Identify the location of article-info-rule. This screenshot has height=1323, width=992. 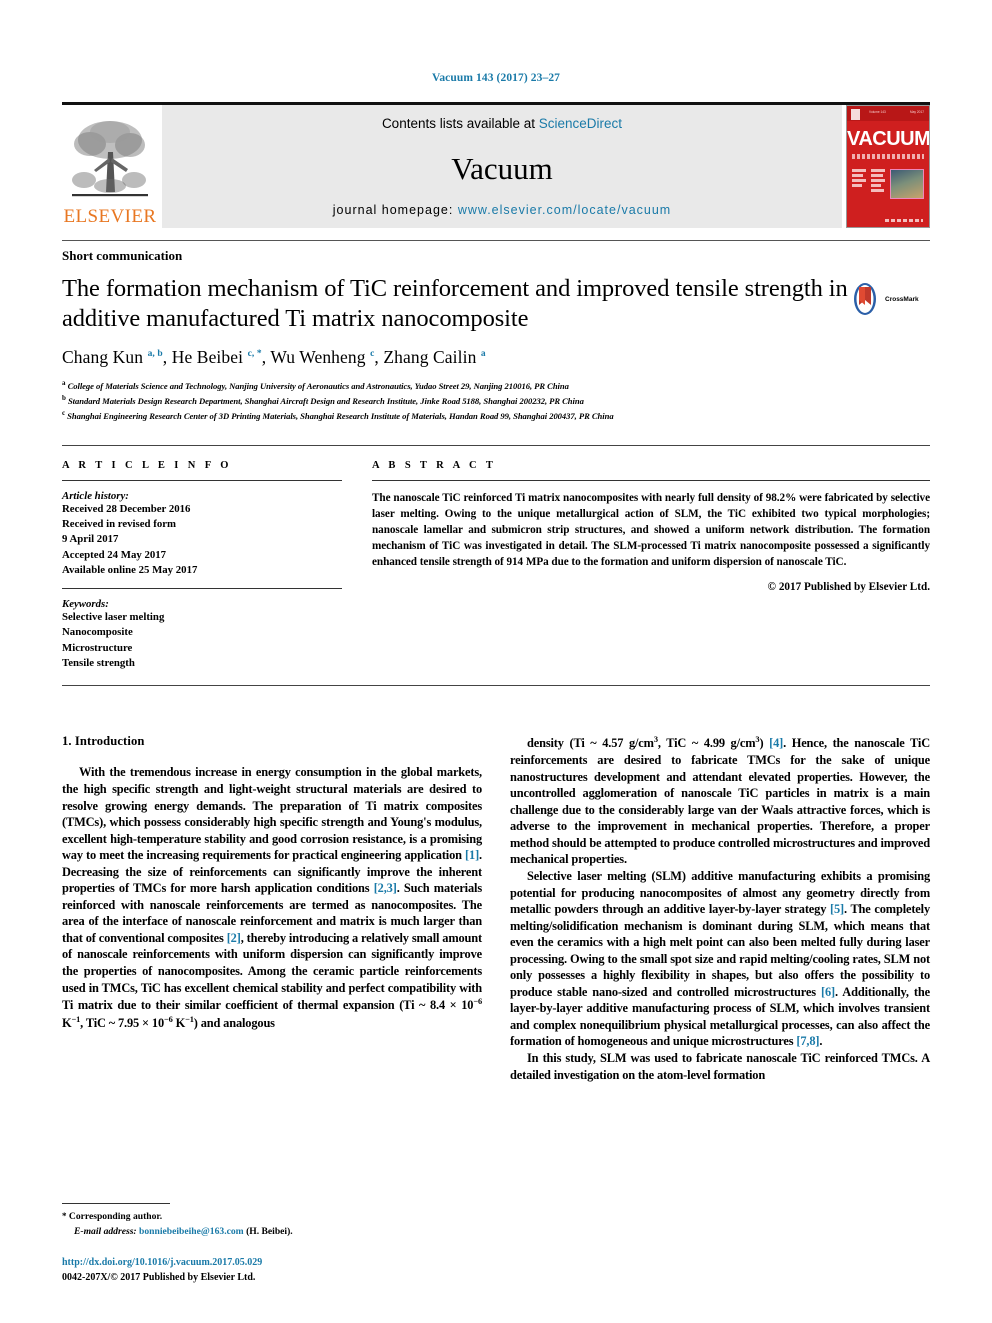
(202, 480).